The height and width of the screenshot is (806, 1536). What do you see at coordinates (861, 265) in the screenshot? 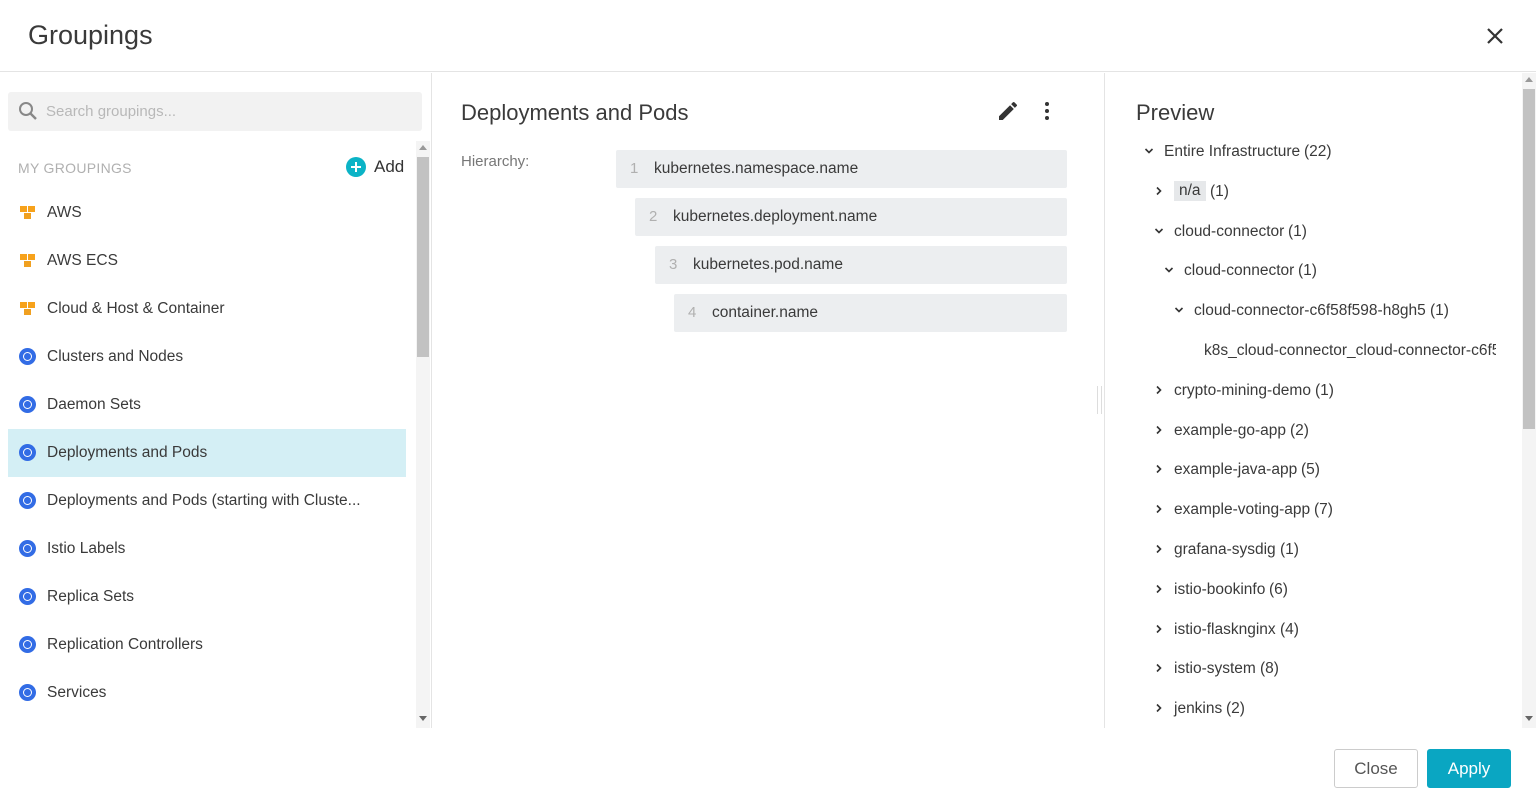
I see `hierarchy-level: 3 kubernetes.pod.name` at bounding box center [861, 265].